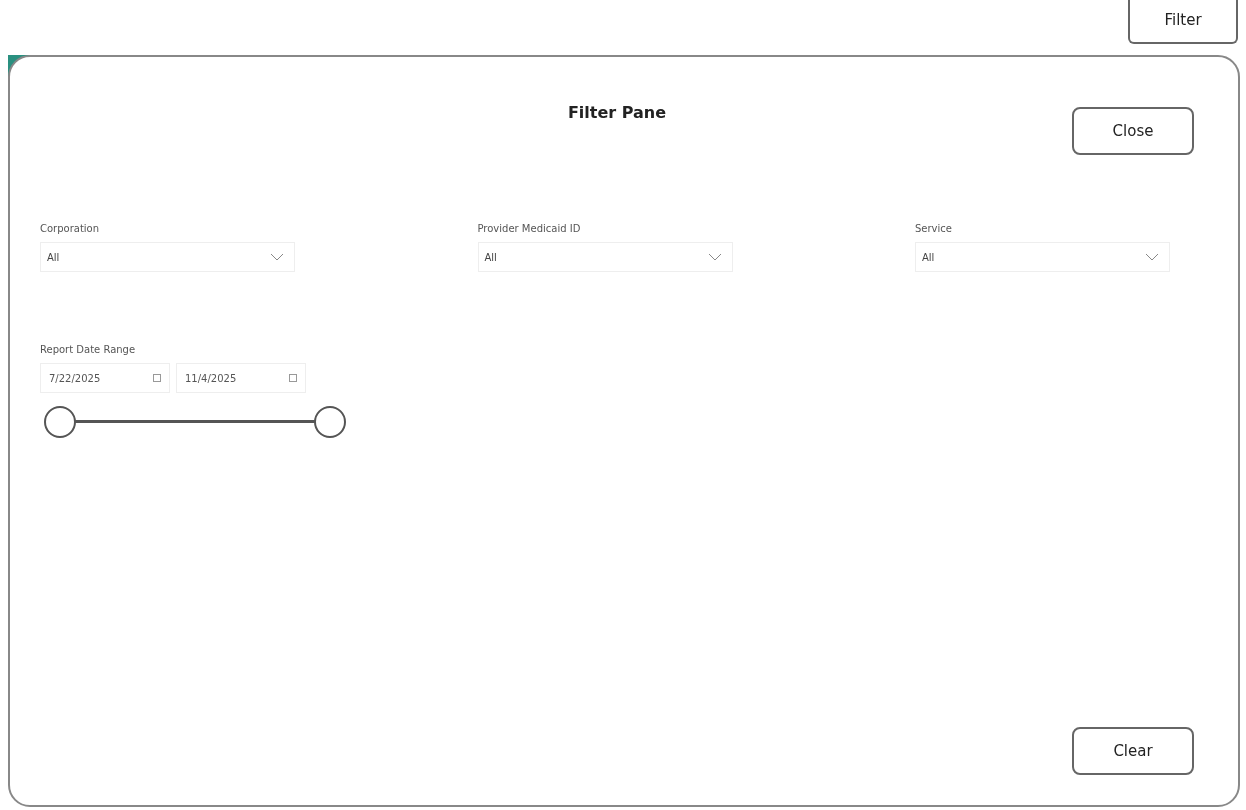 The width and height of the screenshot is (1246, 810). Describe the element at coordinates (1183, 22) in the screenshot. I see `filter-button: Filter` at that location.